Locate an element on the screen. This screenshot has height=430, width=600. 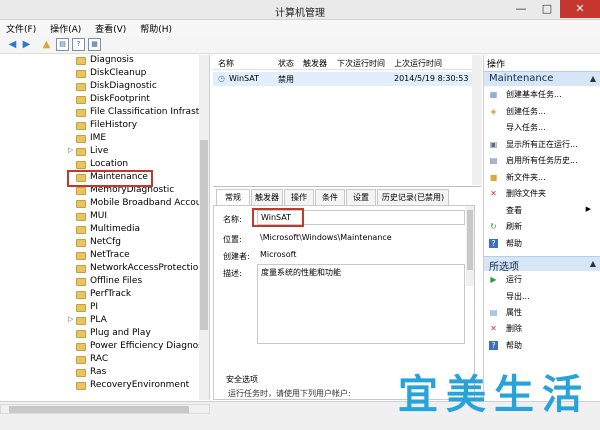
back-arrow-icon: ◀ is located at coordinates (12, 44).